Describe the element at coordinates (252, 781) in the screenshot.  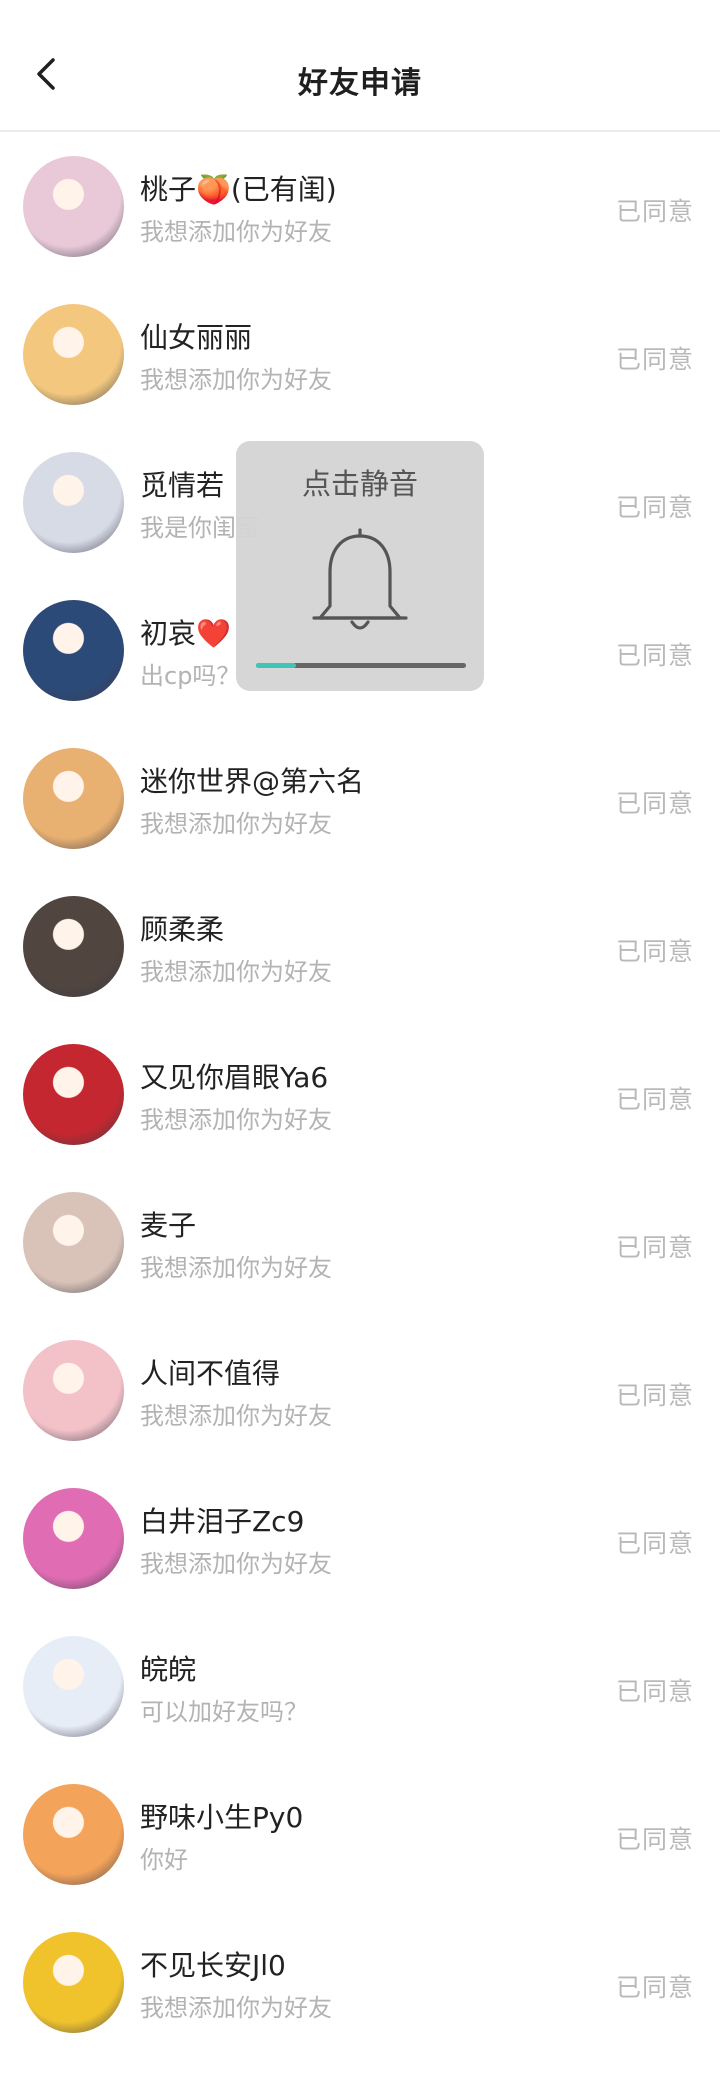
I see `requester-name: 迷你世界@第六名` at that location.